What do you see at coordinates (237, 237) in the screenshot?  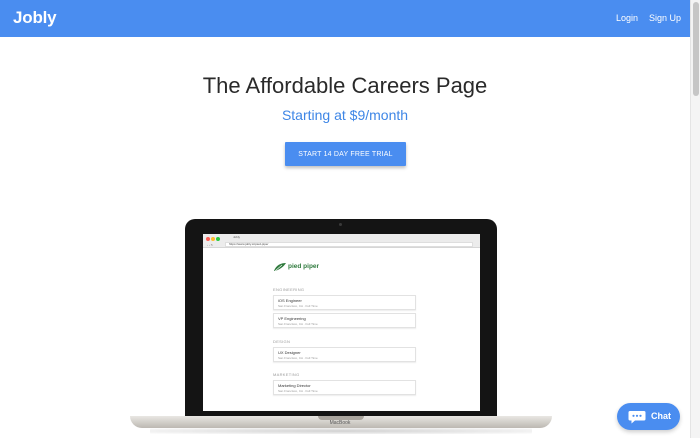 I see `browser-tab-title: Jobly` at bounding box center [237, 237].